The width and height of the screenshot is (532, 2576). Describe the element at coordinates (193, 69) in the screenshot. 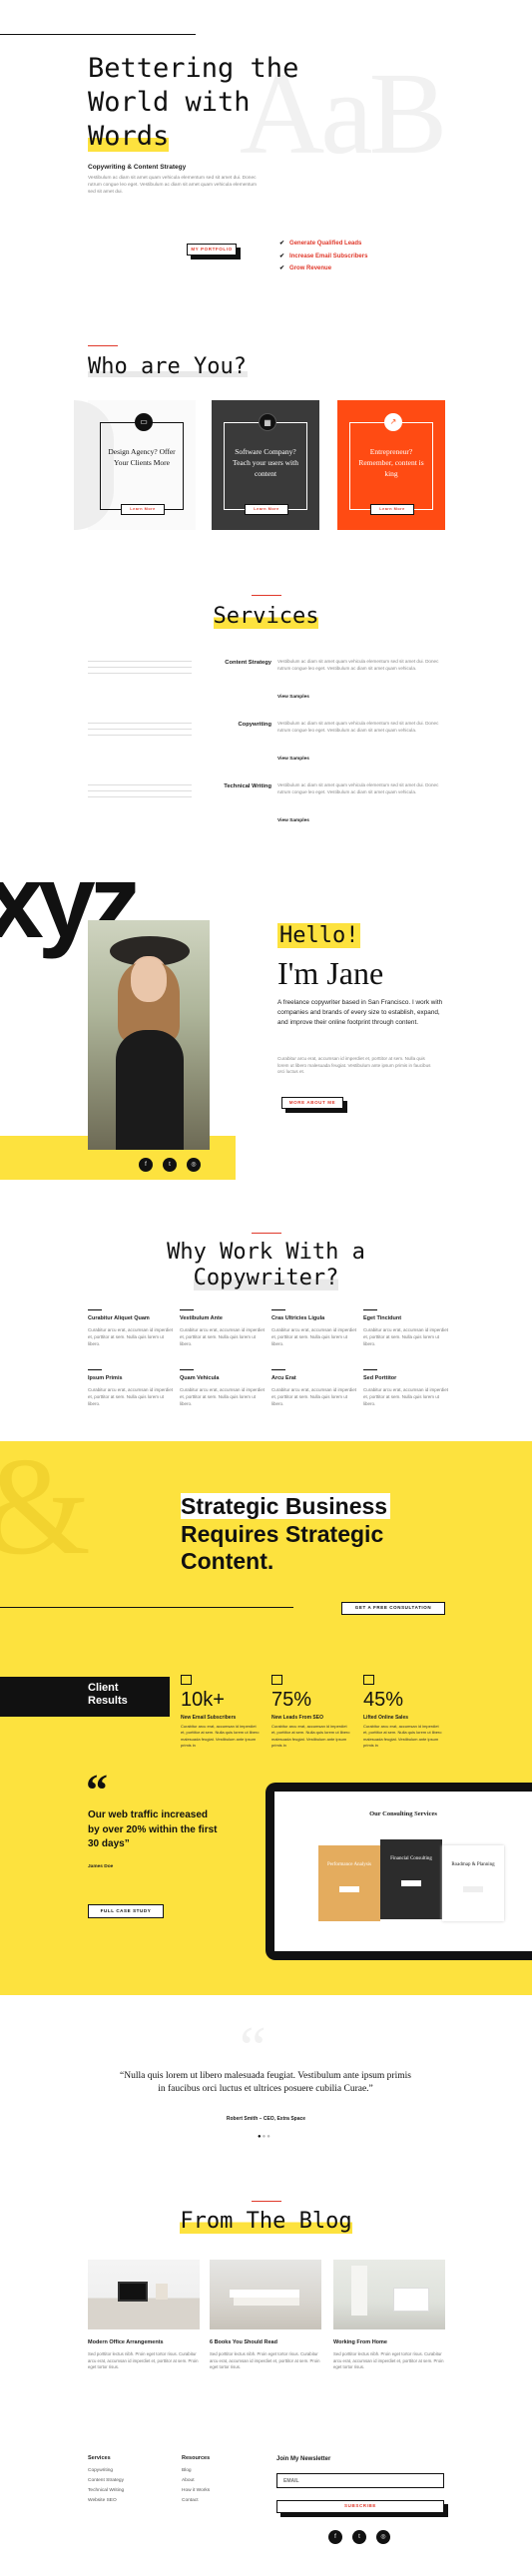

I see `hero-title-line1: Bettering the` at that location.